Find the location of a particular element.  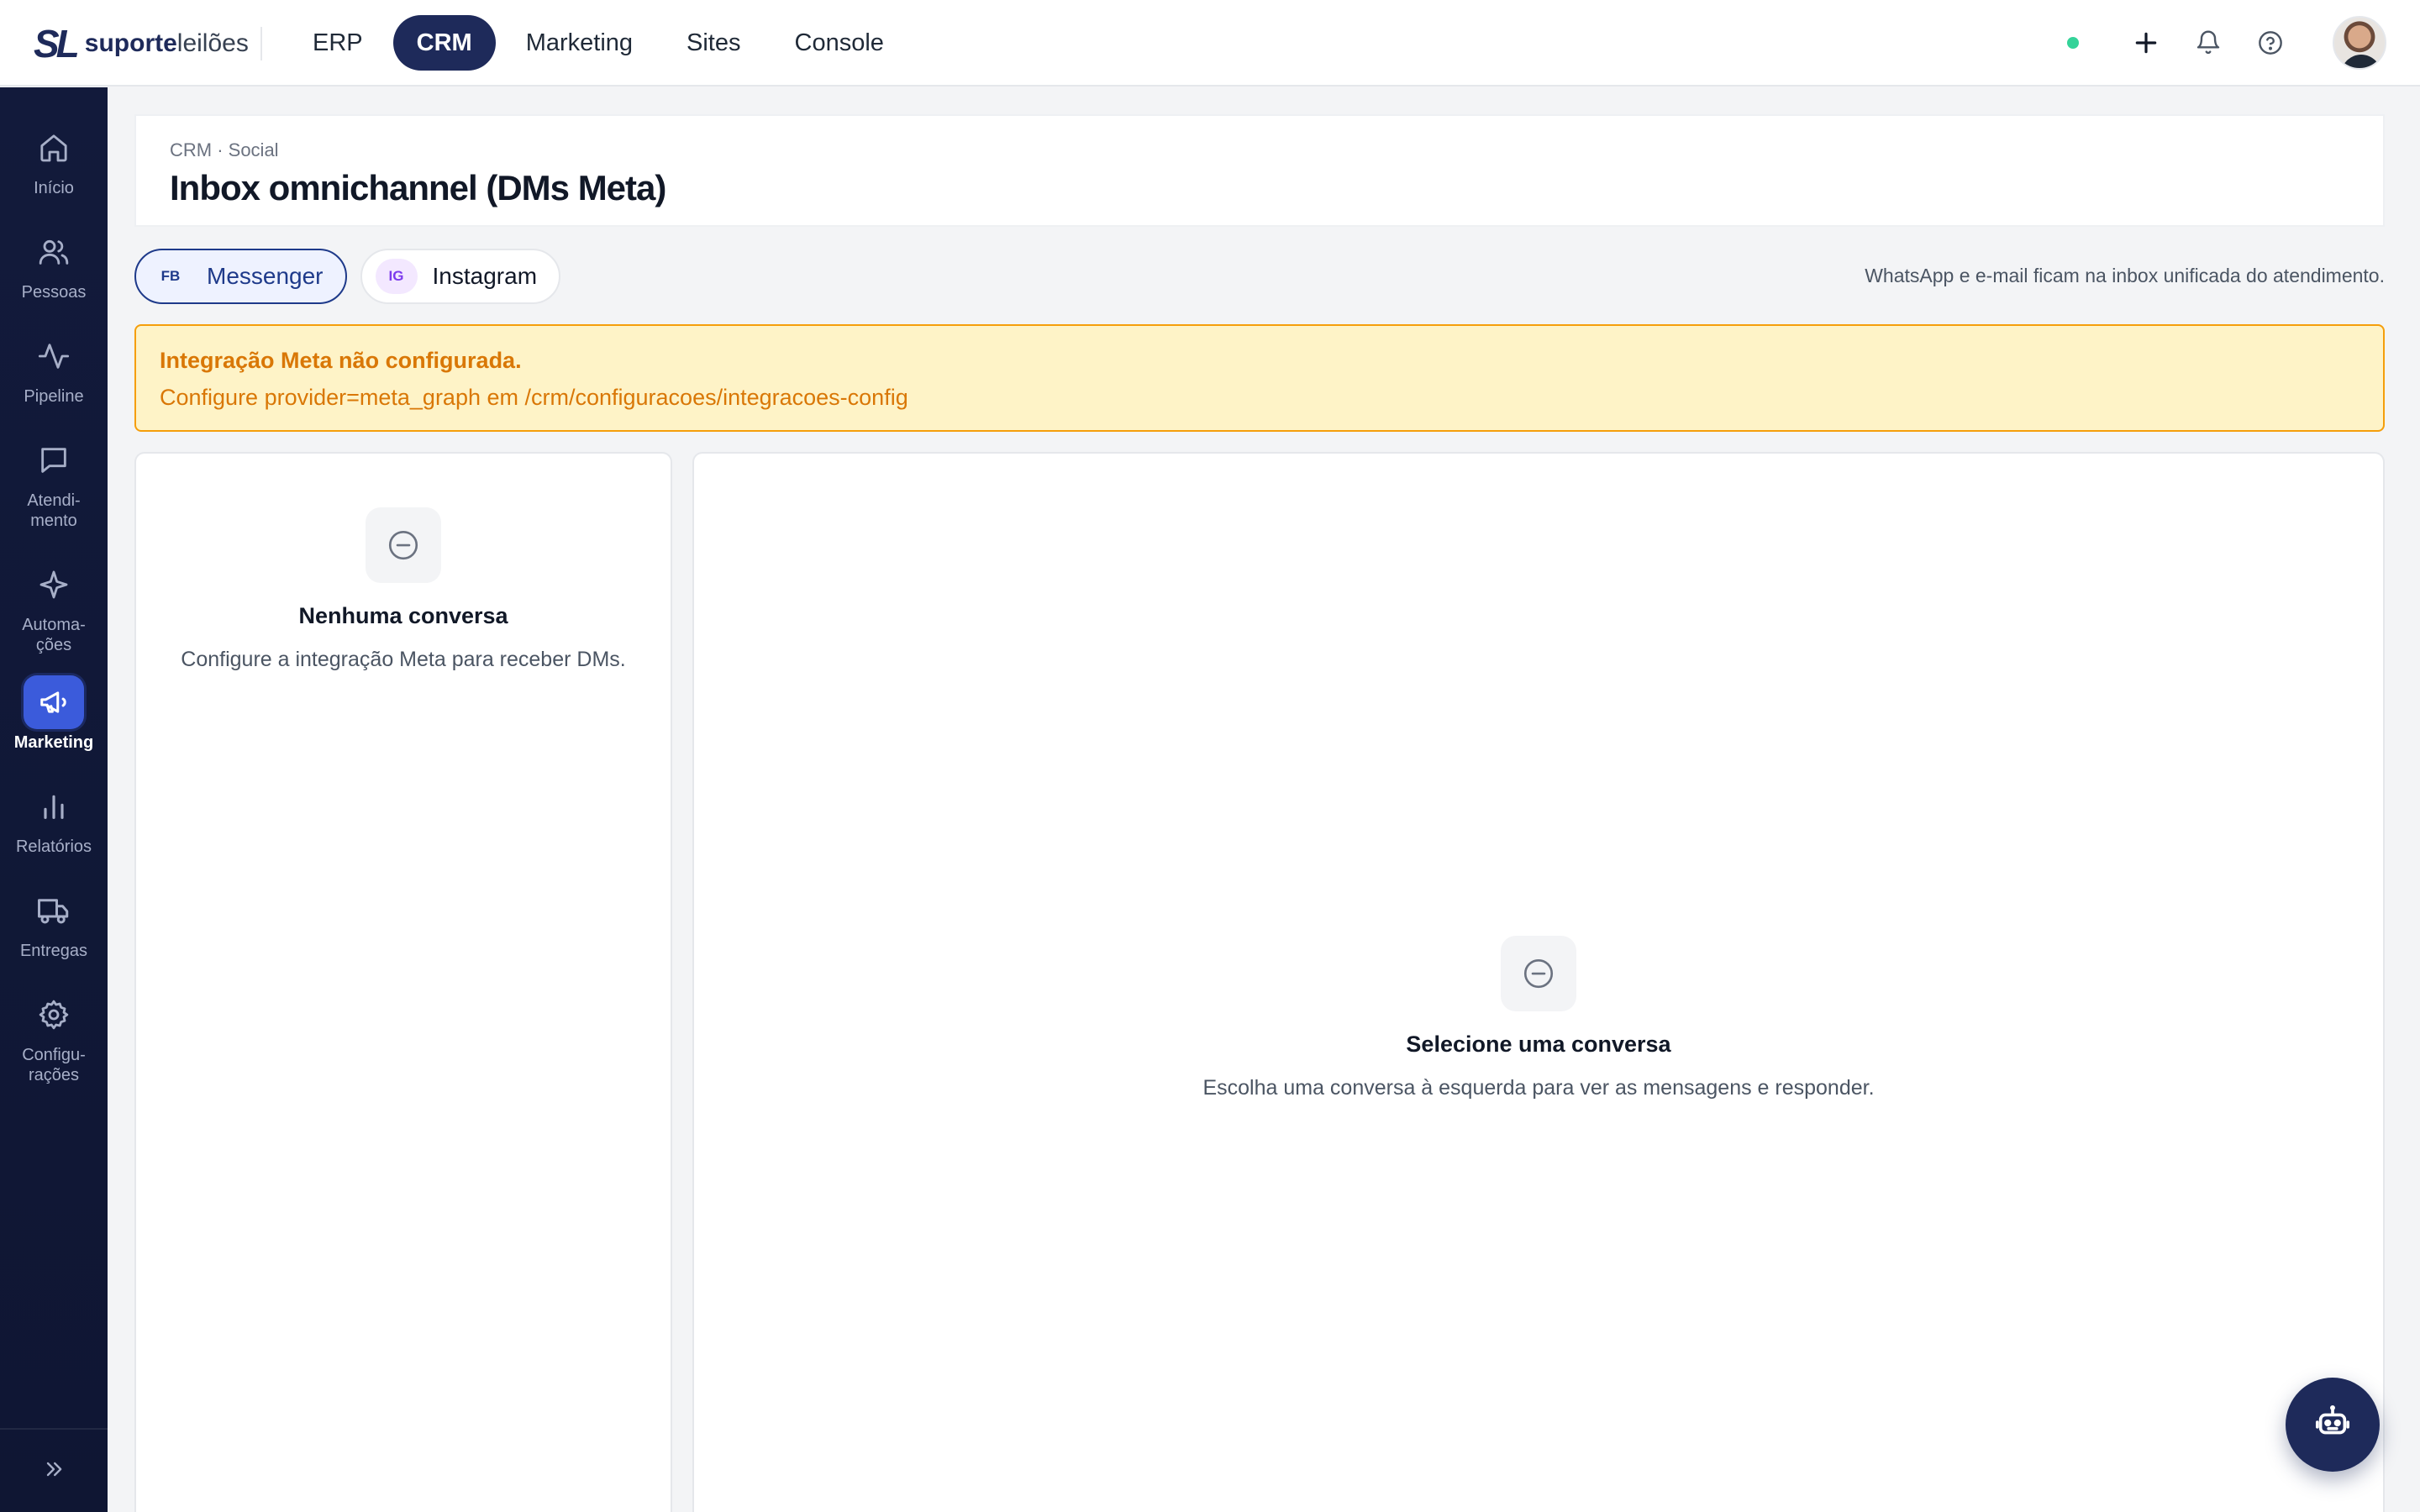

sidebar-item-label: Automa- ções is located at coordinates (54, 635).